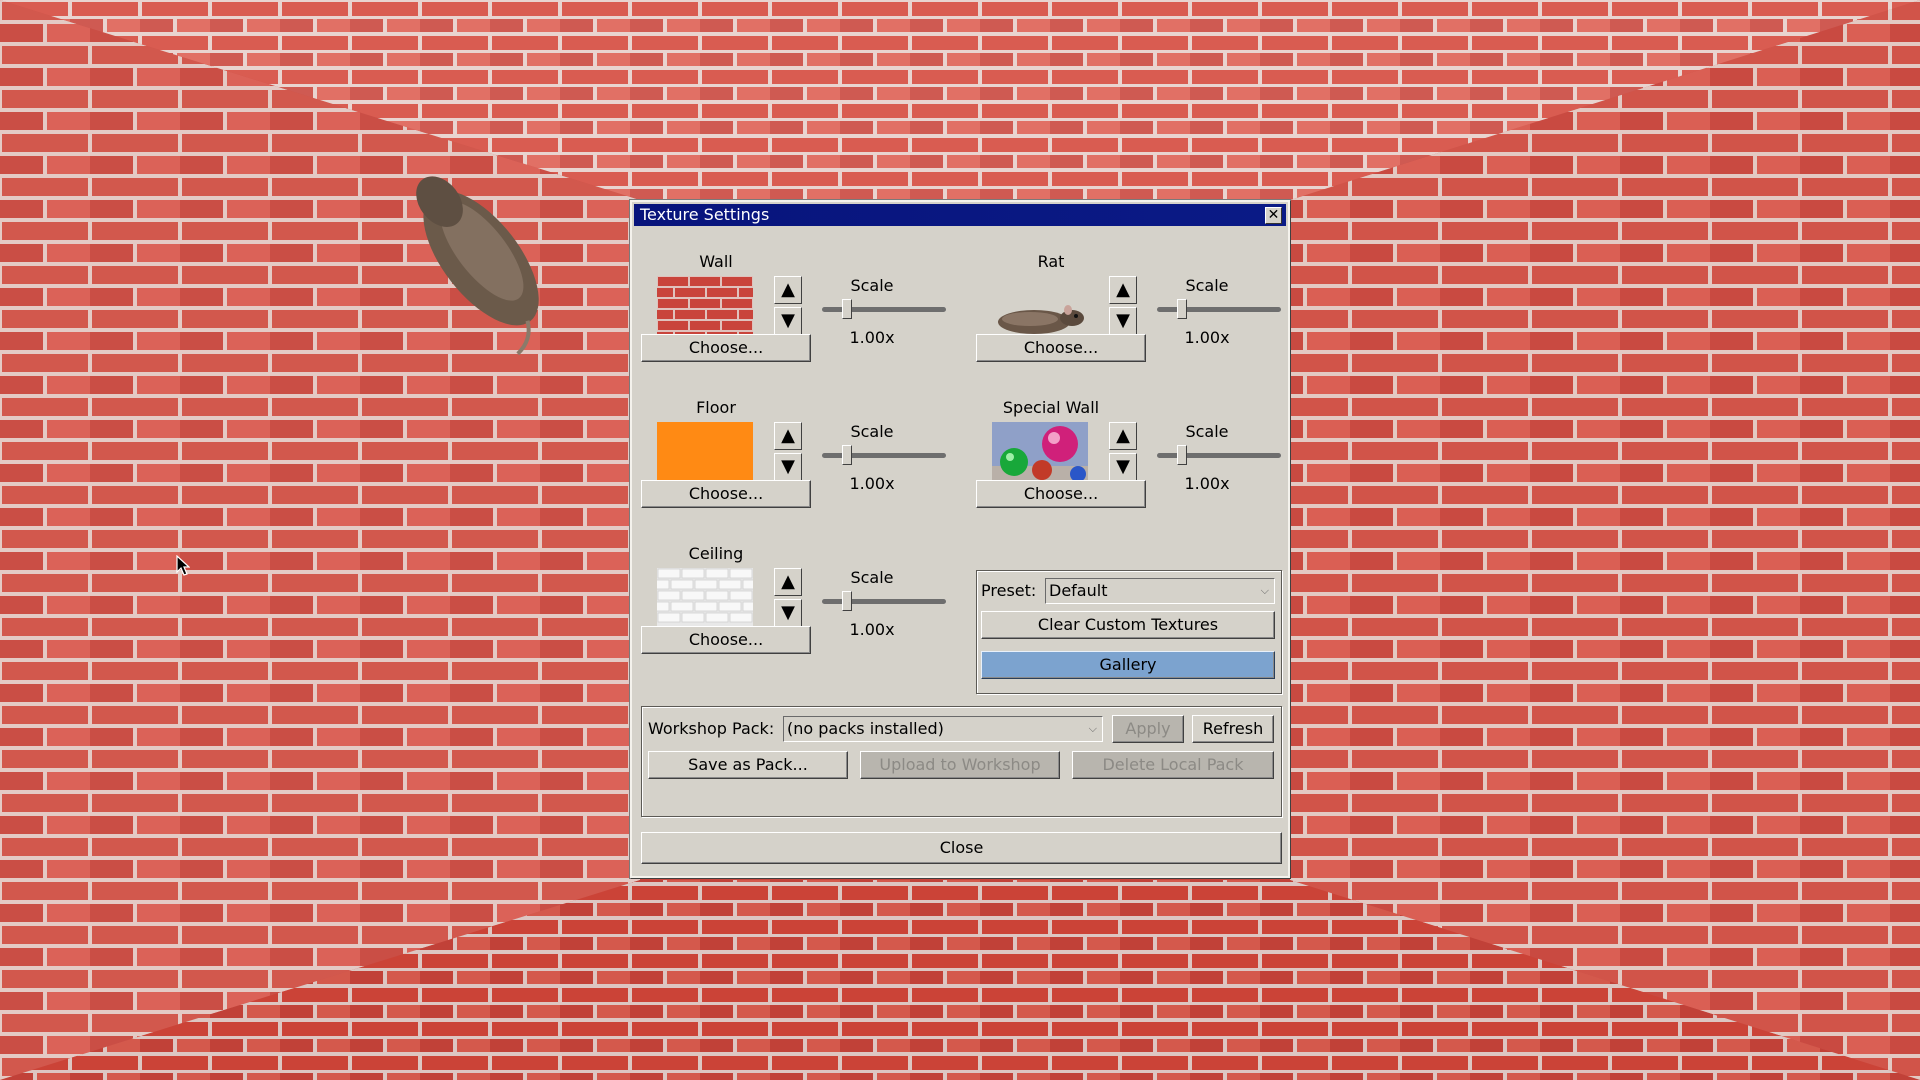 This screenshot has height=1080, width=1920. I want to click on floor-move-up-button: ▲, so click(788, 436).